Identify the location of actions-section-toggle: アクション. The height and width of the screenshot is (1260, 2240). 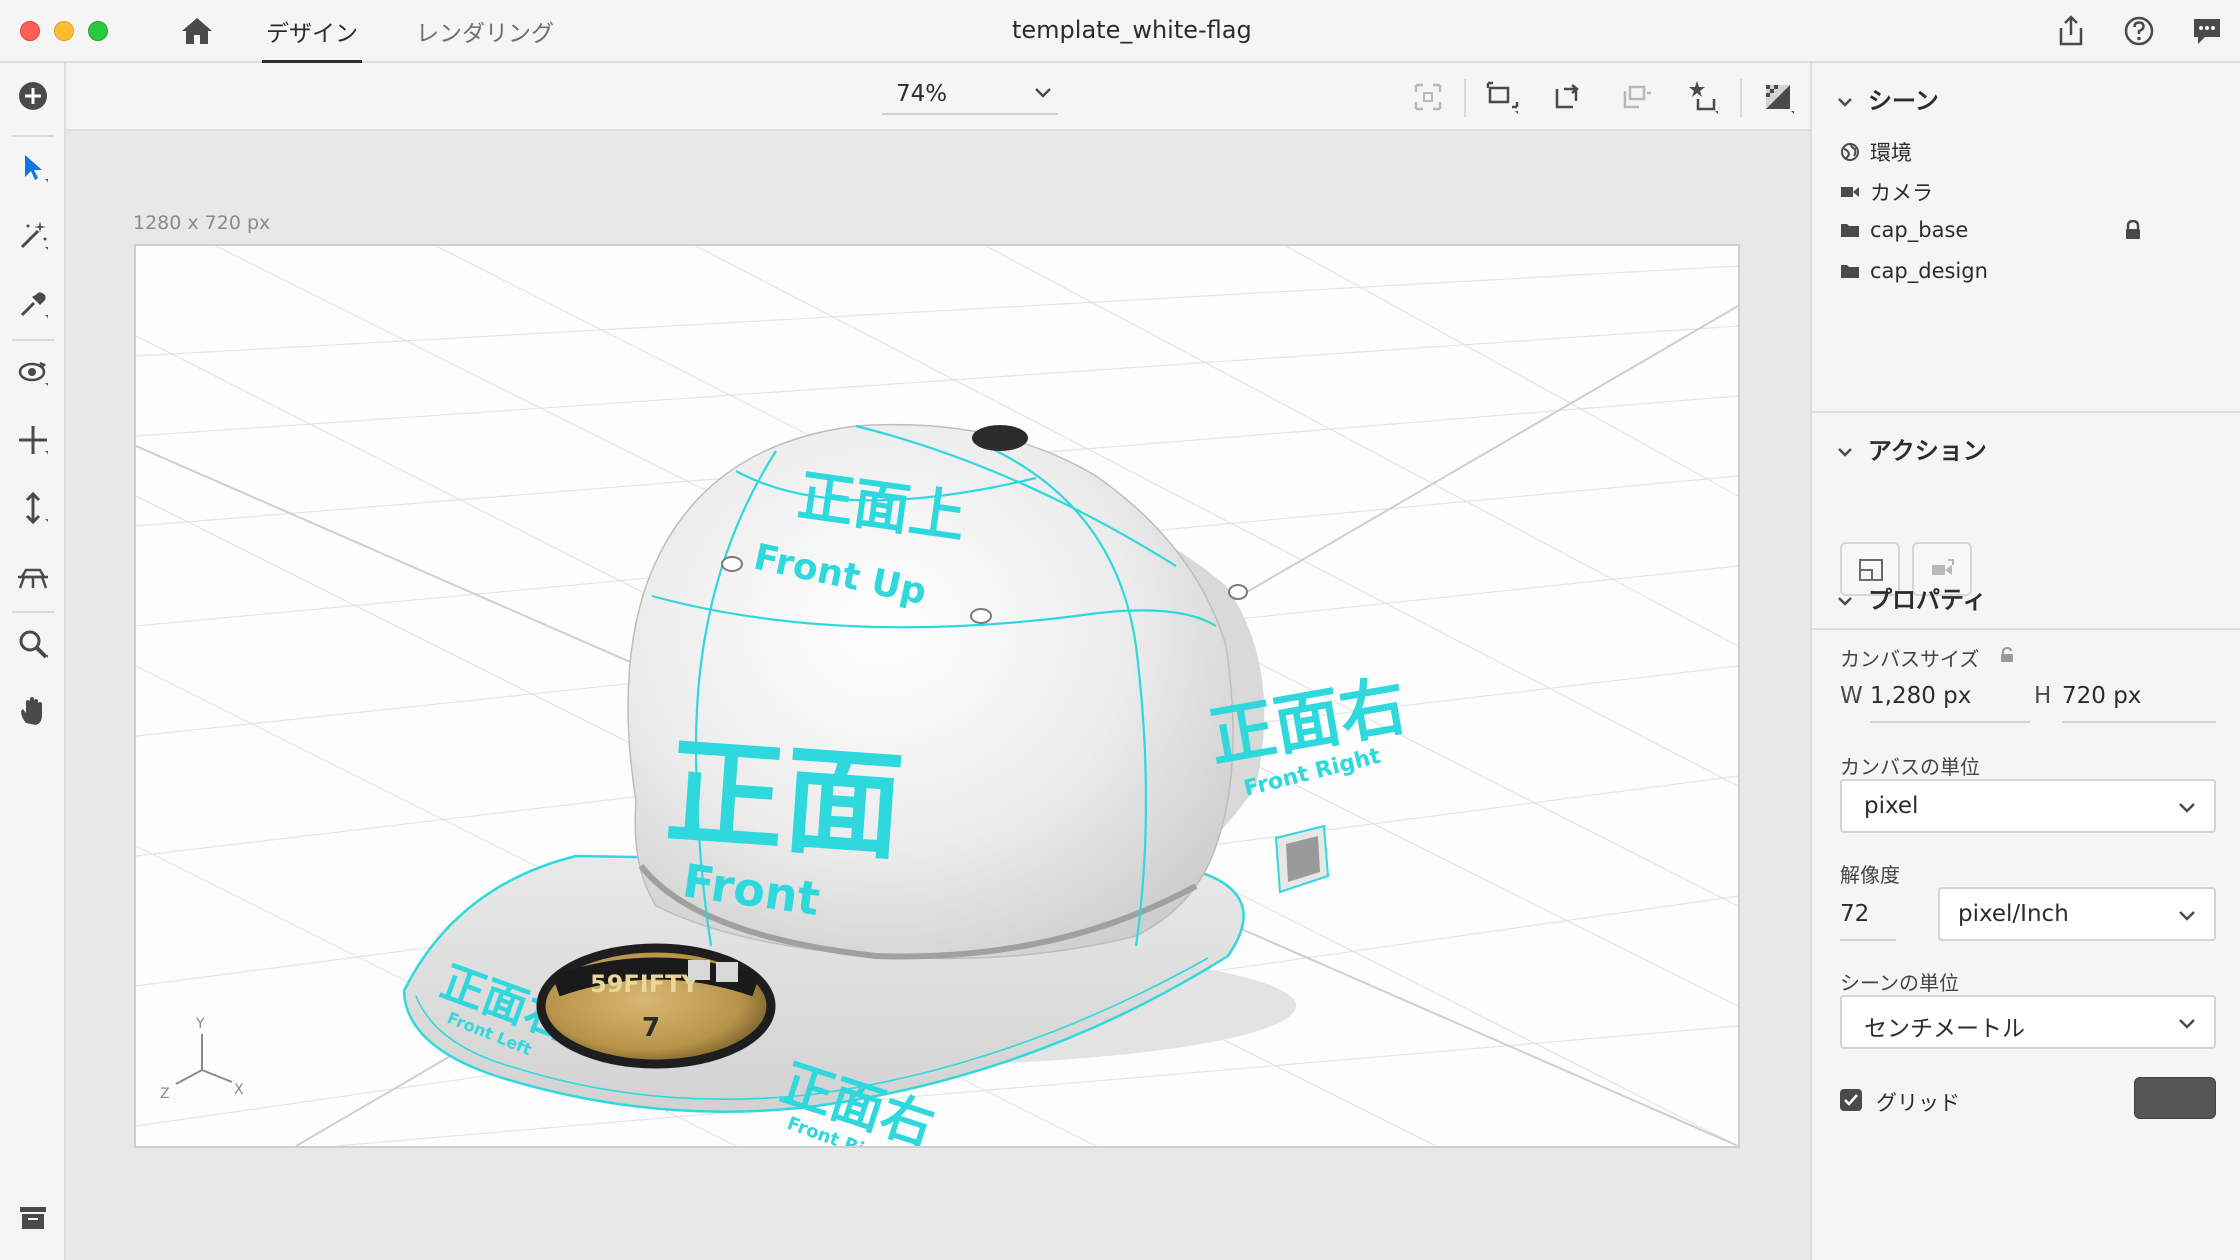
(1912, 448).